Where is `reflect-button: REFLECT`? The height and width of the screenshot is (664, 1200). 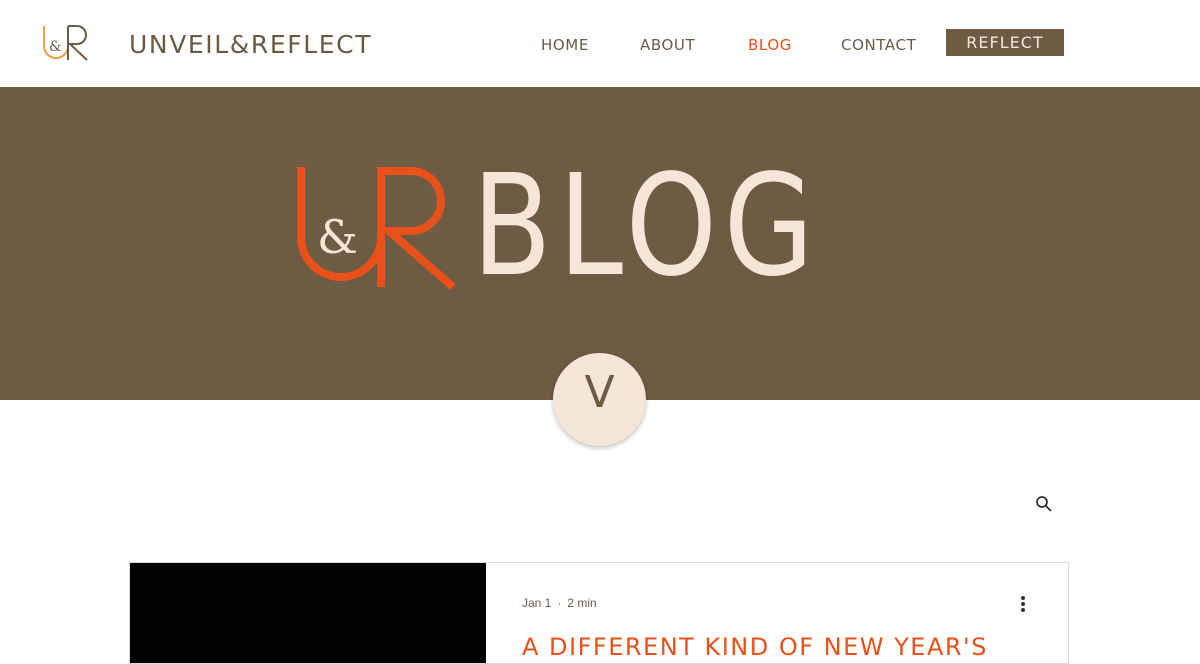
reflect-button: REFLECT is located at coordinates (1005, 42).